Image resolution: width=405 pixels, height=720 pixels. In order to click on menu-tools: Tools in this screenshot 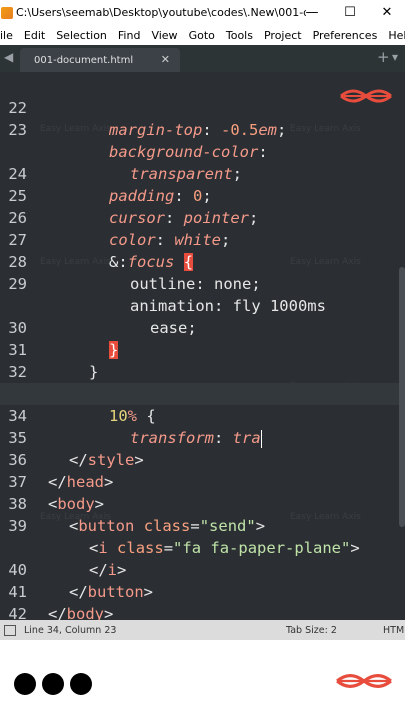, I will do `click(239, 35)`.